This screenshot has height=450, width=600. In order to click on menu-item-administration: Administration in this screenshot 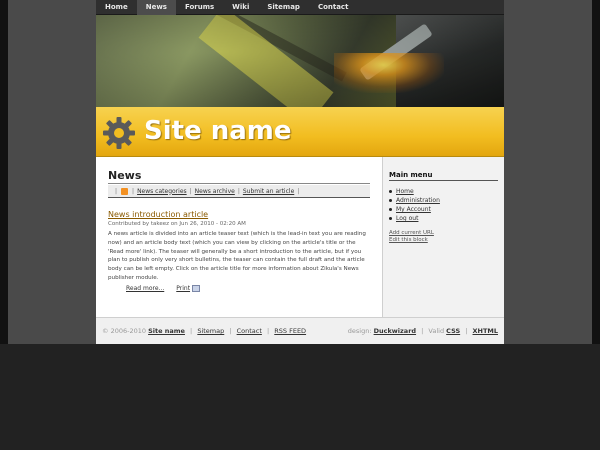, I will do `click(443, 200)`.